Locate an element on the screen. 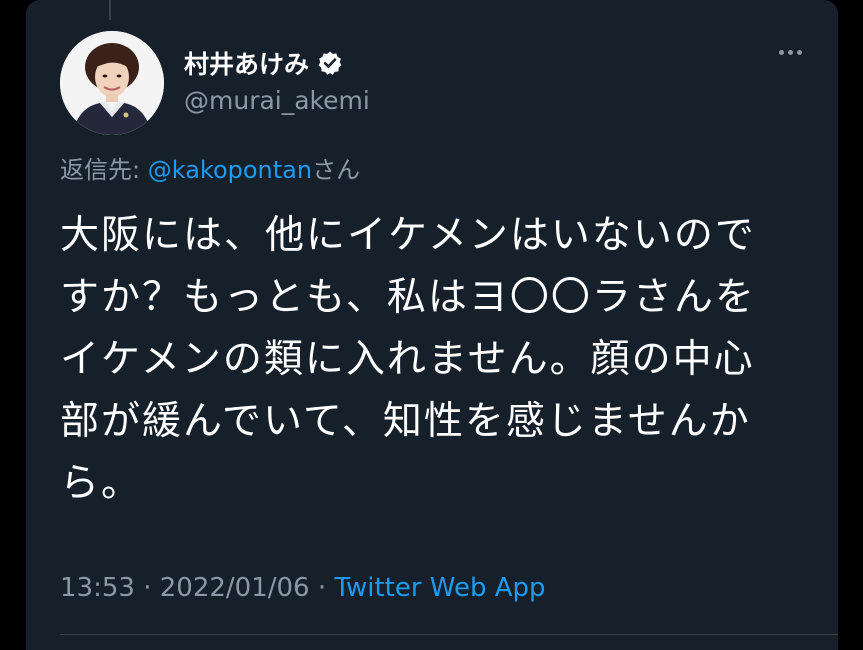 This screenshot has height=650, width=863. author-handle: @murai_akemi is located at coordinates (277, 100).